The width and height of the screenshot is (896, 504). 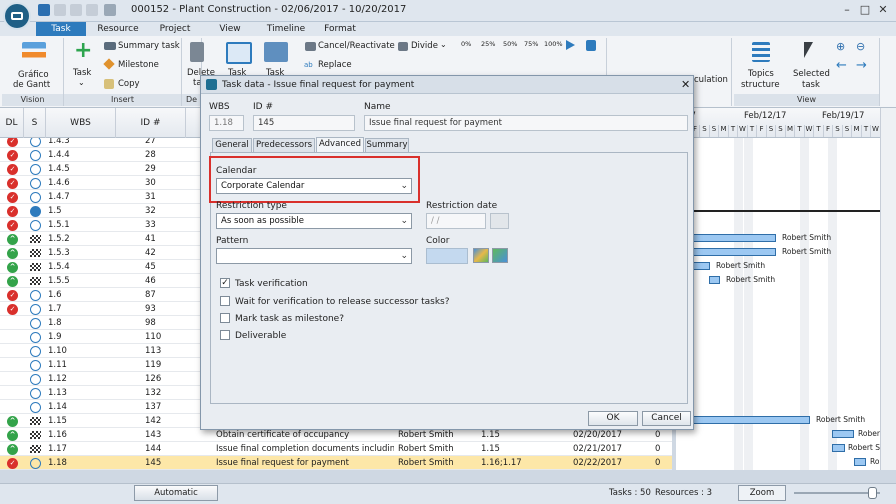 I want to click on save-icon, so click(x=44, y=10).